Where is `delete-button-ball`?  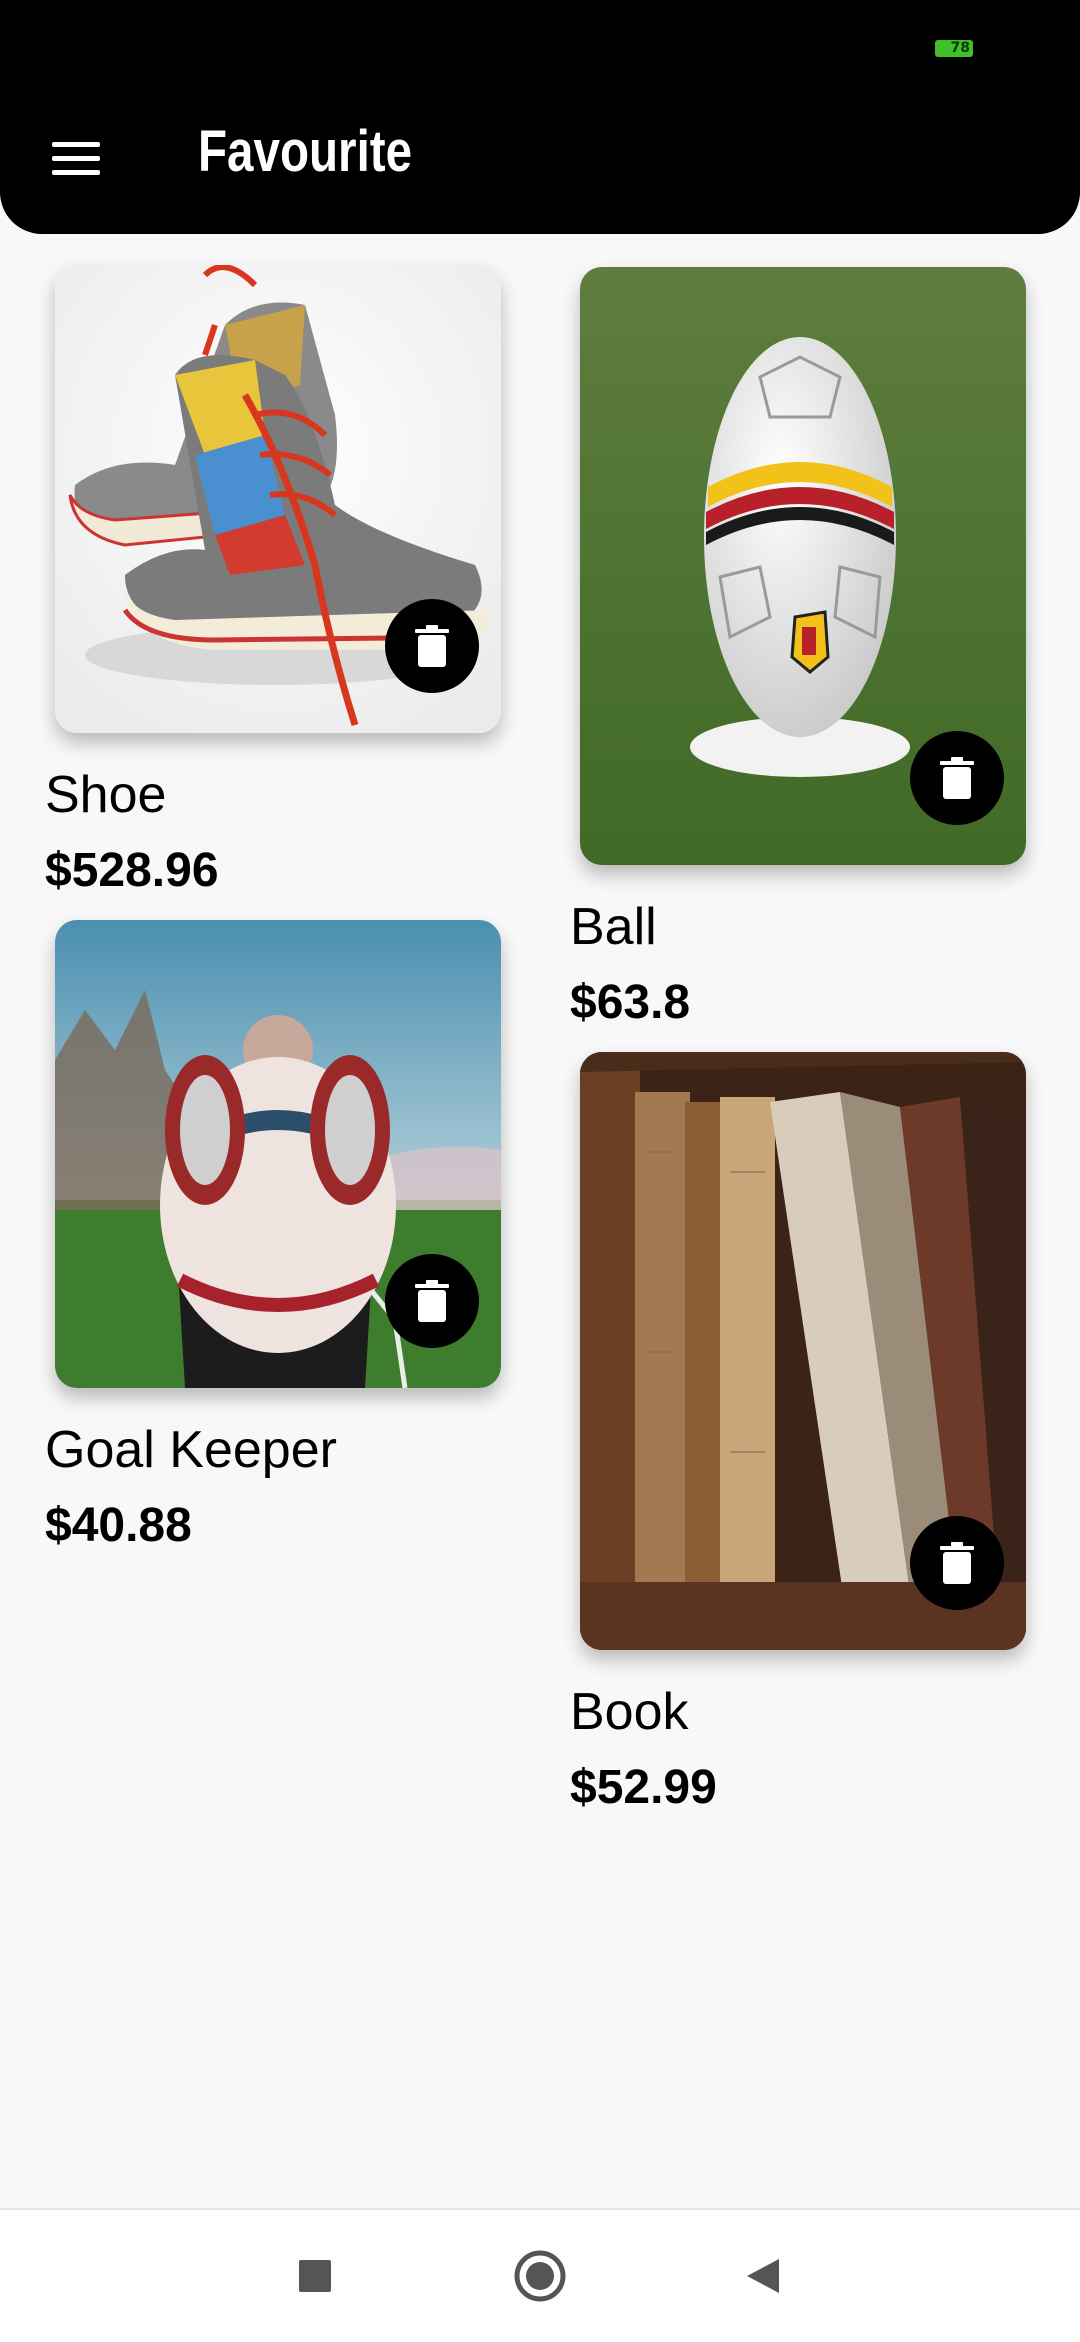
delete-button-ball is located at coordinates (957, 778).